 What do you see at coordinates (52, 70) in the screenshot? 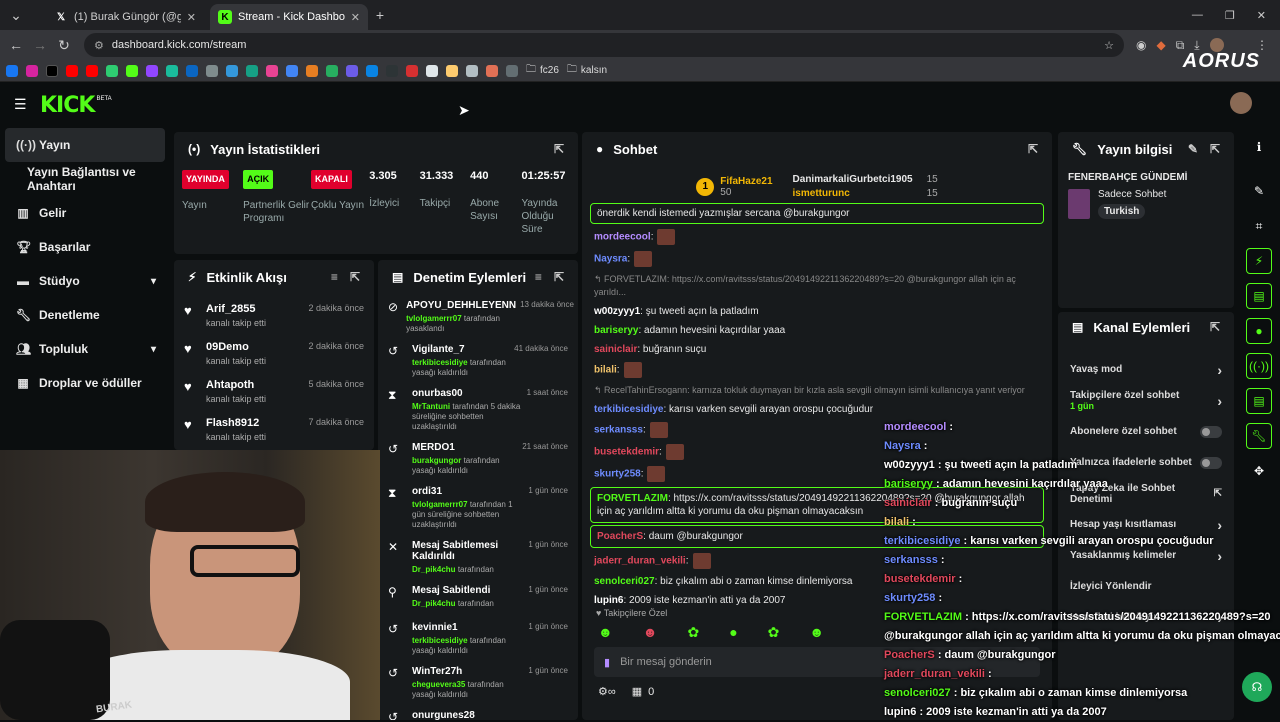
I see `x-bookmark-icon` at bounding box center [52, 70].